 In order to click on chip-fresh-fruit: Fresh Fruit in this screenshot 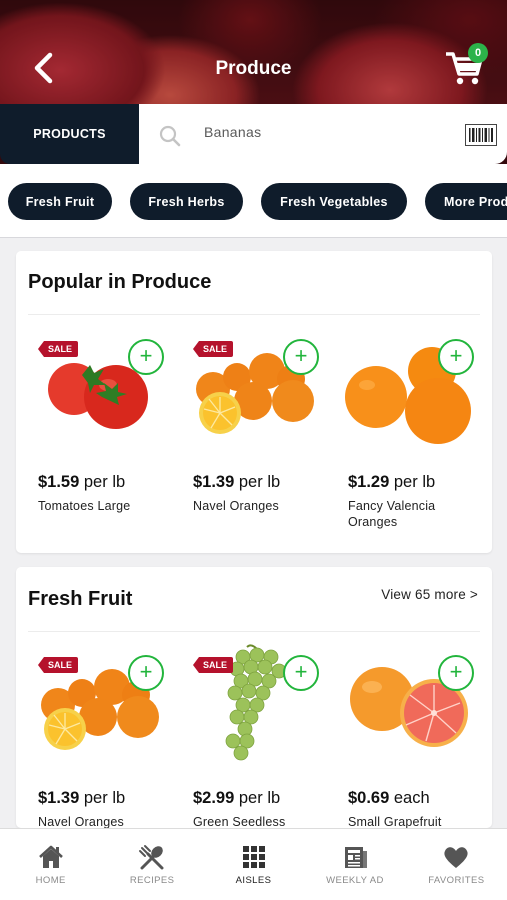, I will do `click(60, 201)`.